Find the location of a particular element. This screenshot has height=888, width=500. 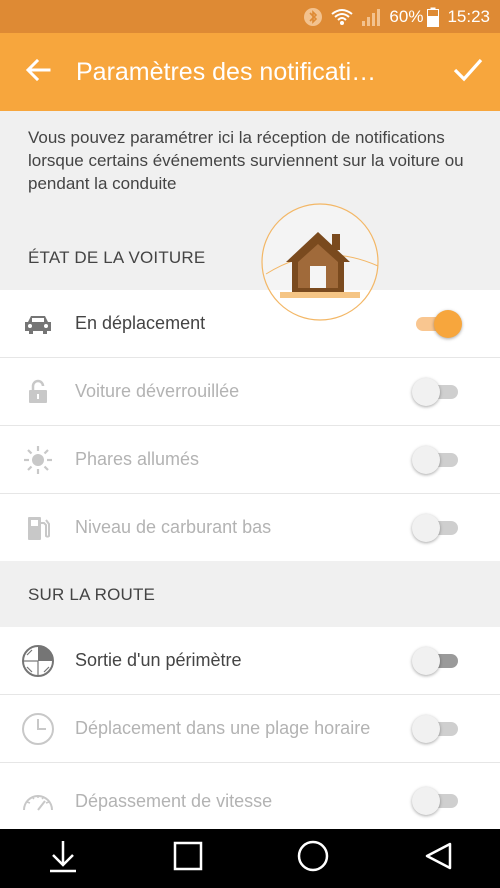

car-icon is located at coordinates (37, 324).